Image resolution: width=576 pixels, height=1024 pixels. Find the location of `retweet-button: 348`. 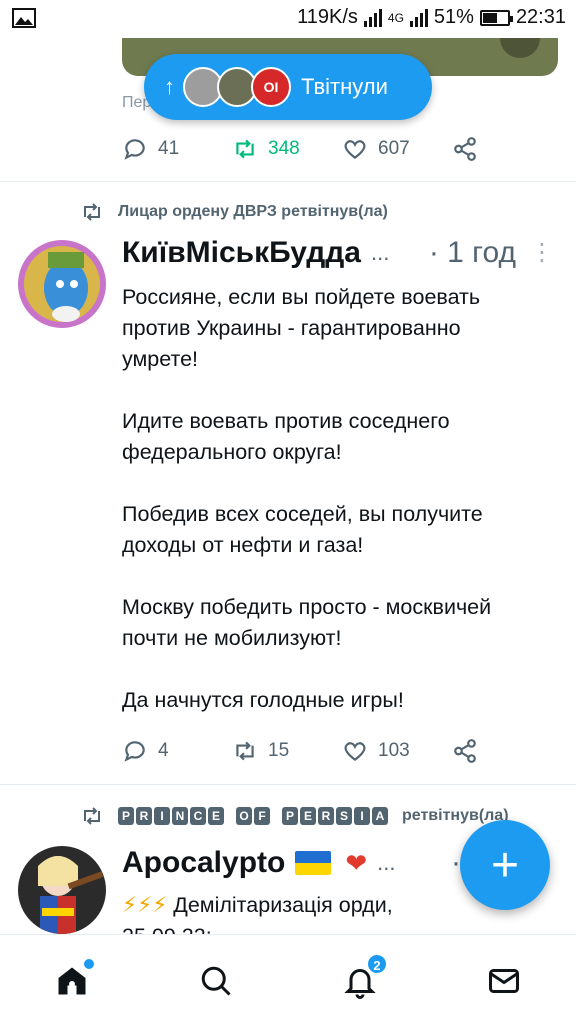

retweet-button: 348 is located at coordinates (287, 149).